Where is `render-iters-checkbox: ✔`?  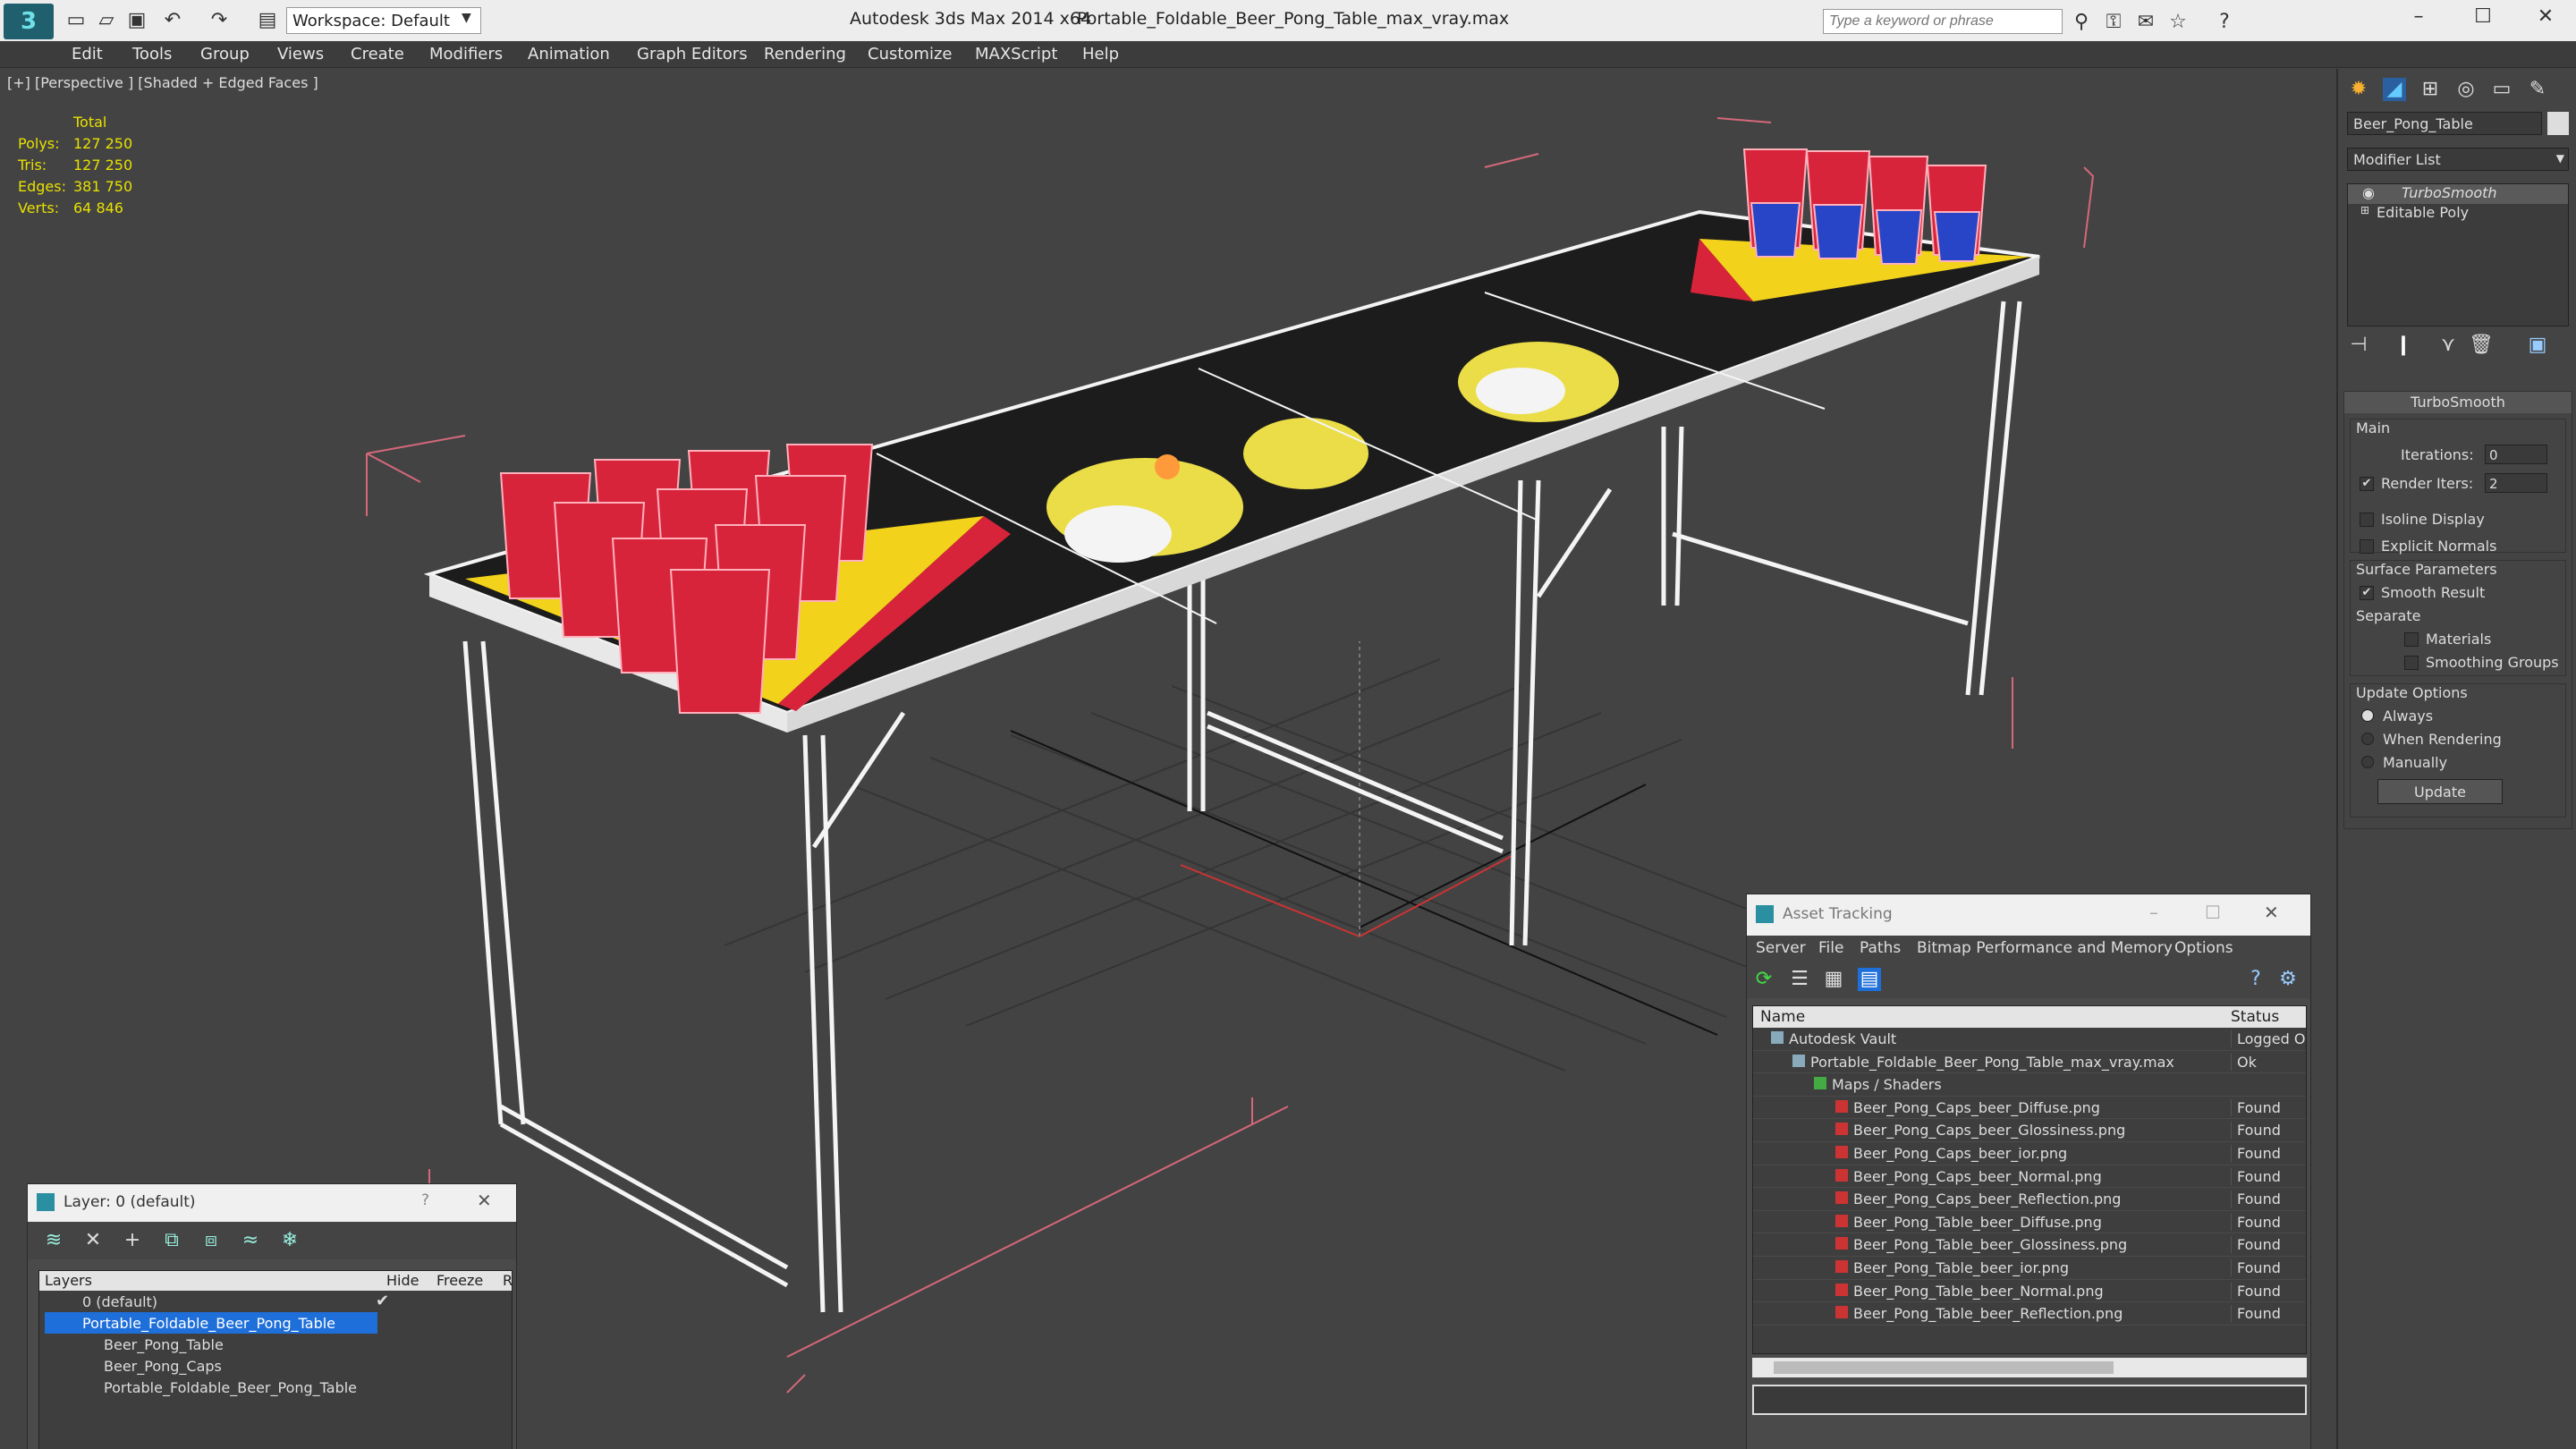
render-iters-checkbox: ✔ is located at coordinates (2367, 484).